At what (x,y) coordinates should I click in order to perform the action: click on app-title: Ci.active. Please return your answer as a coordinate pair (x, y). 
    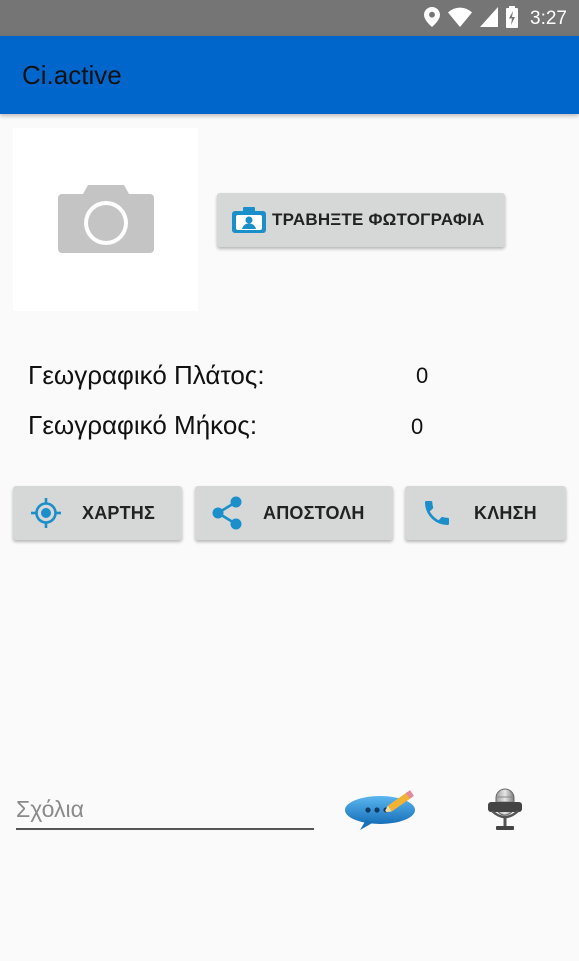
    Looking at the image, I should click on (72, 75).